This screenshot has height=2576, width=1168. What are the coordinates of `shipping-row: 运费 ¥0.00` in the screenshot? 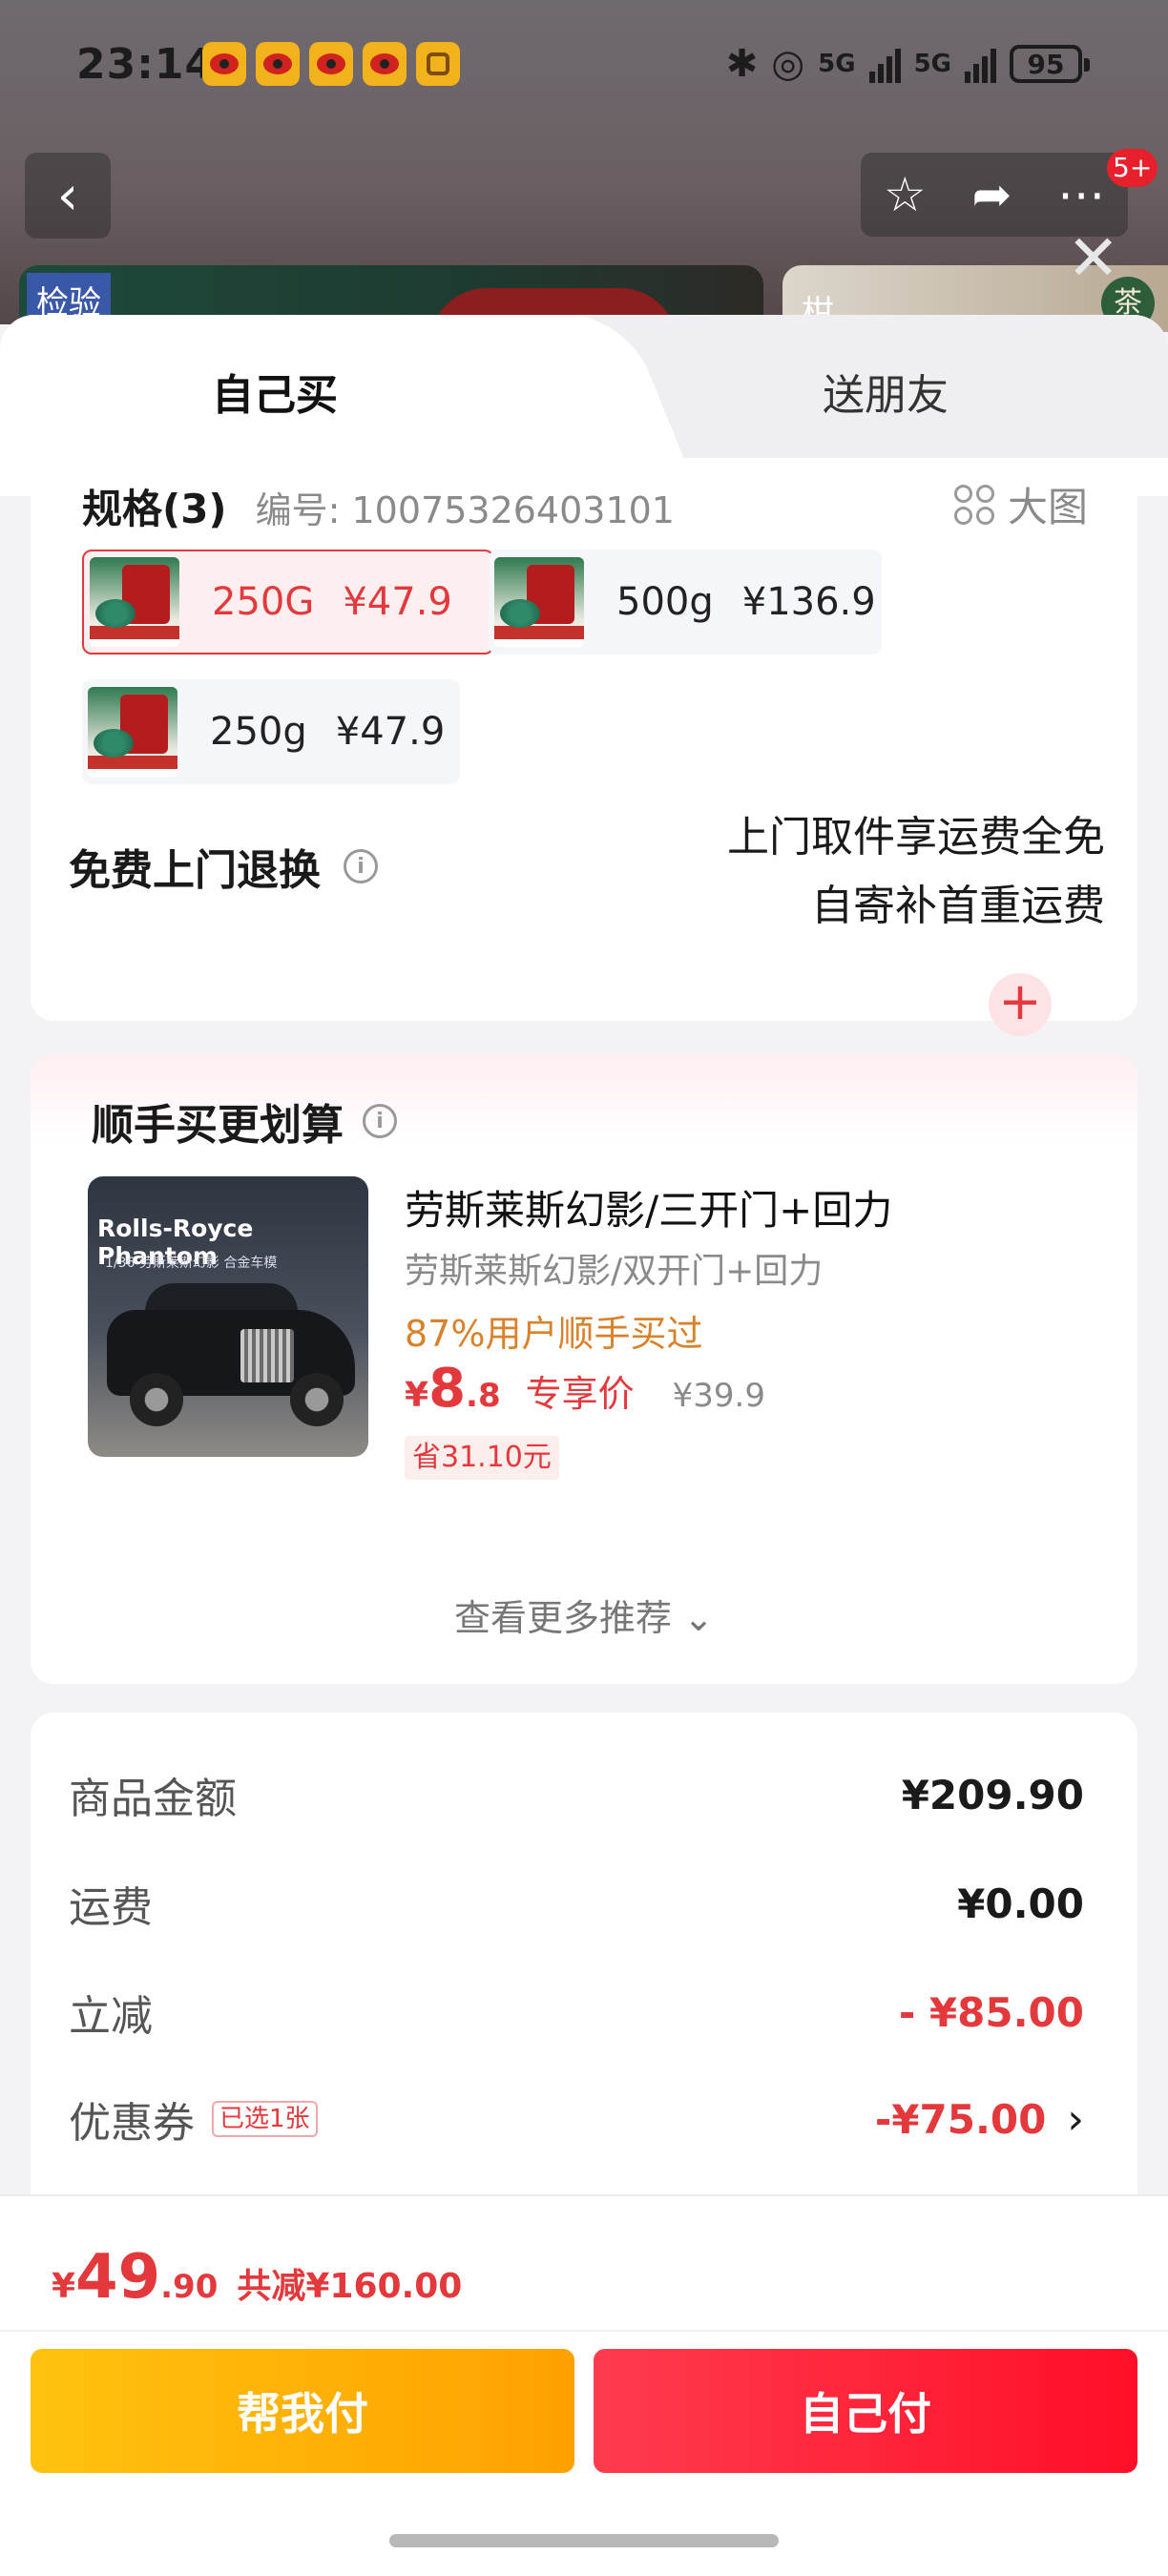 It's located at (576, 1903).